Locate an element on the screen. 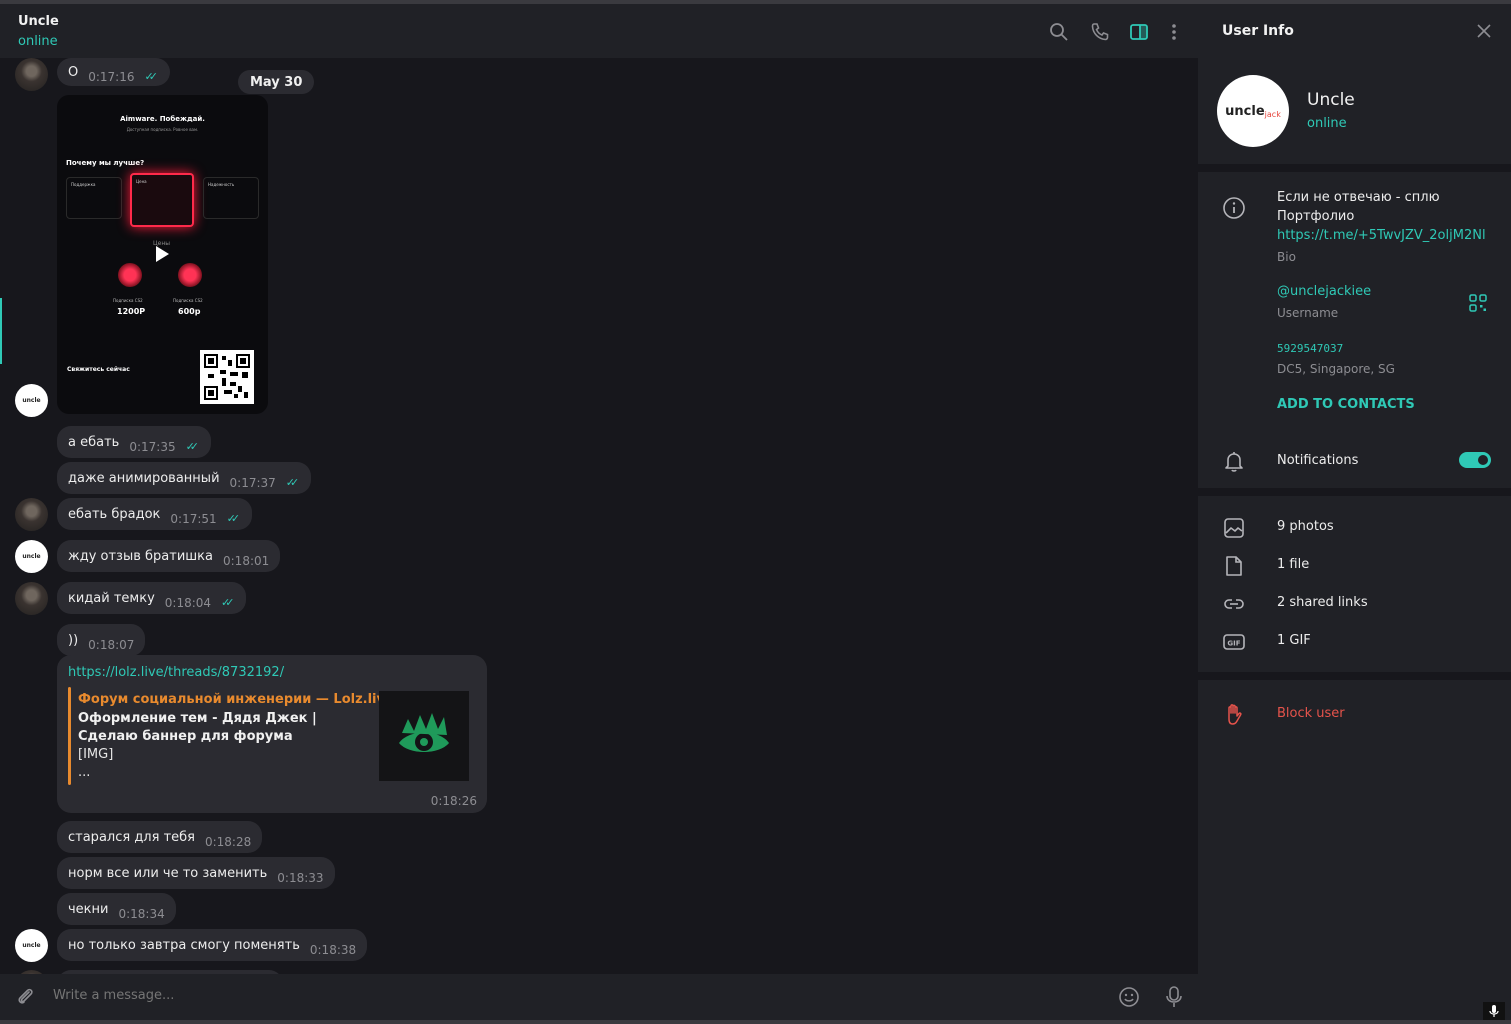  message-input is located at coordinates (553, 995).